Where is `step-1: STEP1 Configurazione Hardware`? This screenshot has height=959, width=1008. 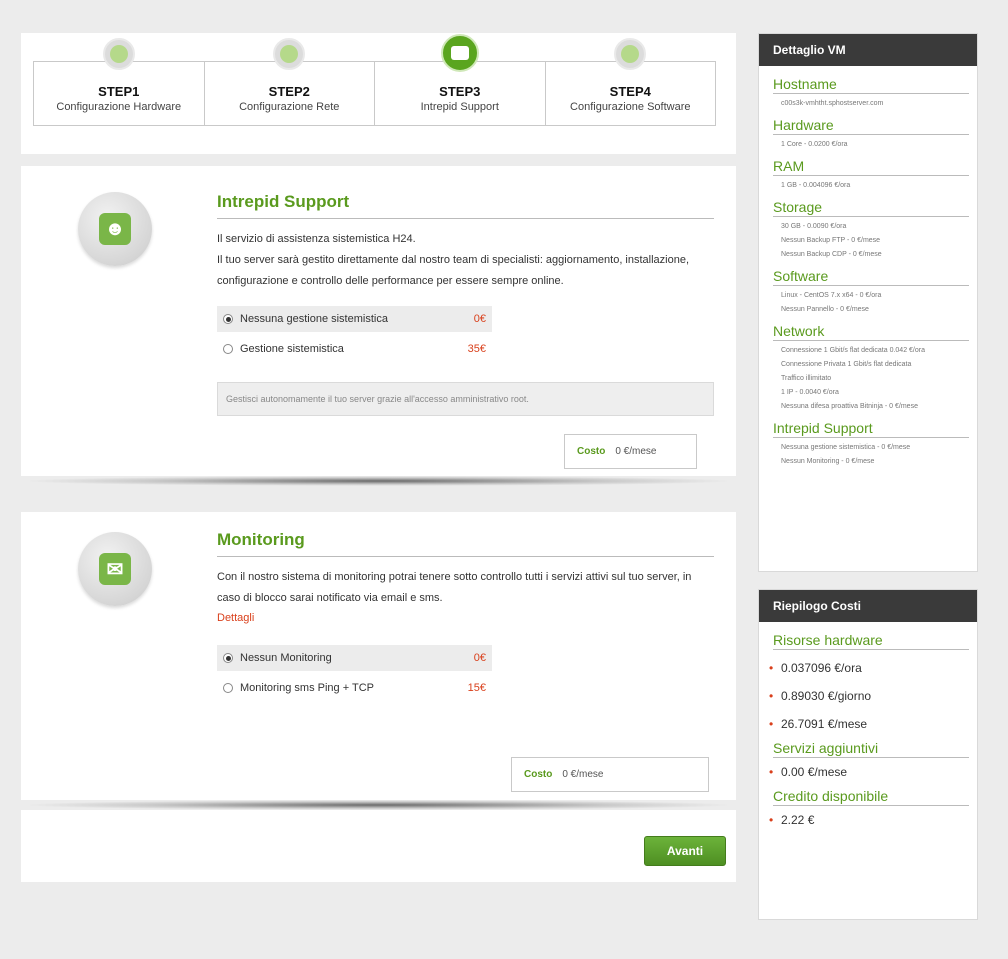 step-1: STEP1 Configurazione Hardware is located at coordinates (119, 81).